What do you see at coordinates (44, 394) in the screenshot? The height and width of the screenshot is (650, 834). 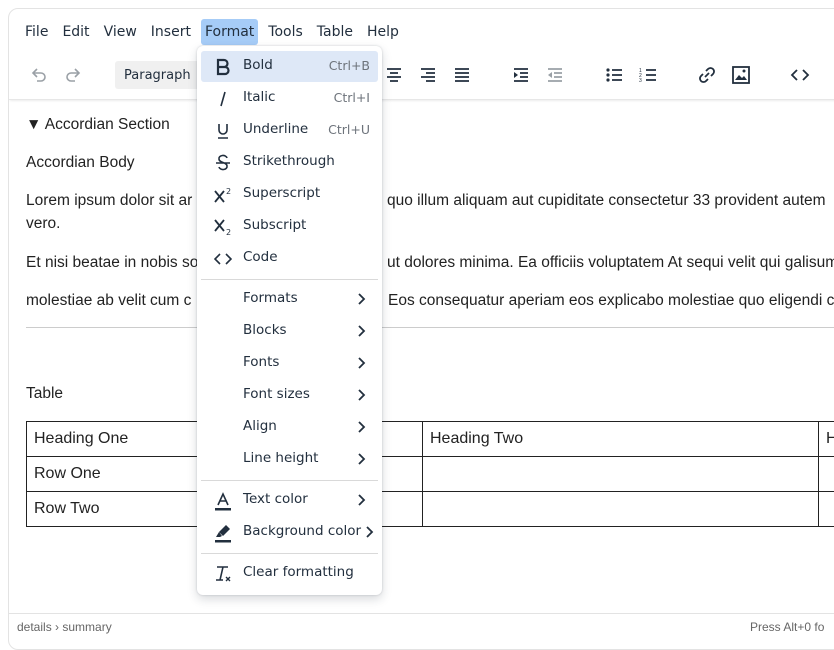 I see `table-caption: Table` at bounding box center [44, 394].